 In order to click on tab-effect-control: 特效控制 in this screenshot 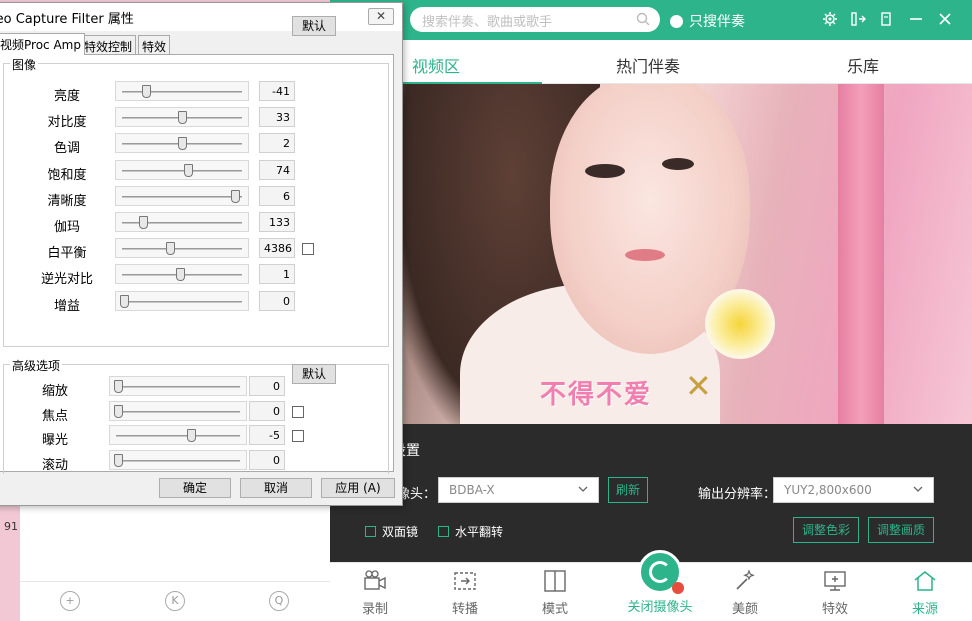, I will do `click(108, 45)`.